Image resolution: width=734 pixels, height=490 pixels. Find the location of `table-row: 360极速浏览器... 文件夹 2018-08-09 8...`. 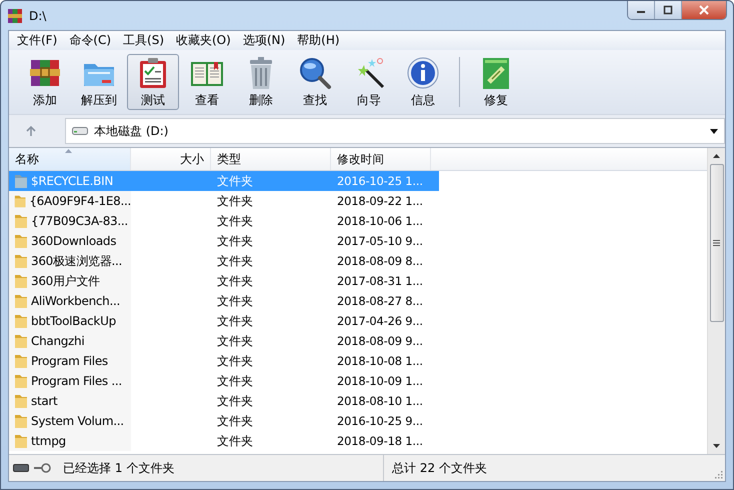

table-row: 360极速浏览器... 文件夹 2018-08-09 8... is located at coordinates (224, 261).